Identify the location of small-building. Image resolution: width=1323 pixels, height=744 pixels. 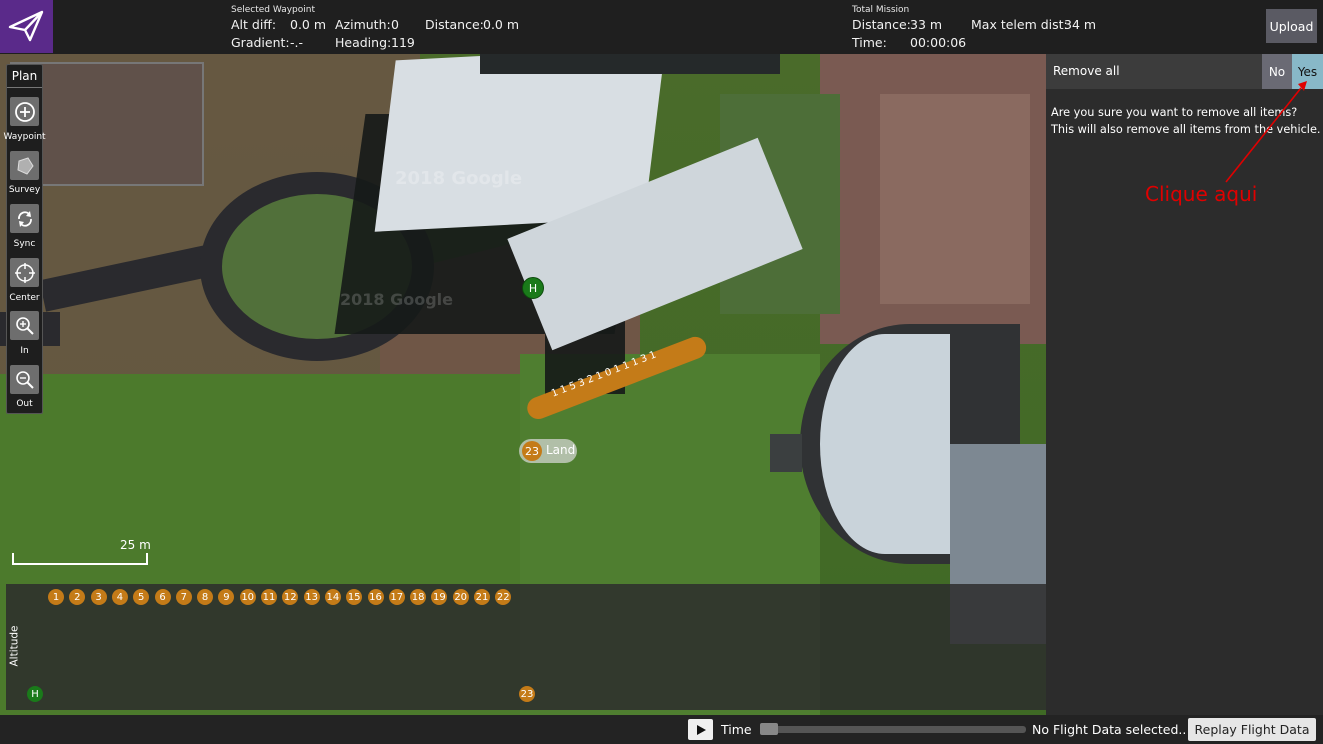
(786, 453).